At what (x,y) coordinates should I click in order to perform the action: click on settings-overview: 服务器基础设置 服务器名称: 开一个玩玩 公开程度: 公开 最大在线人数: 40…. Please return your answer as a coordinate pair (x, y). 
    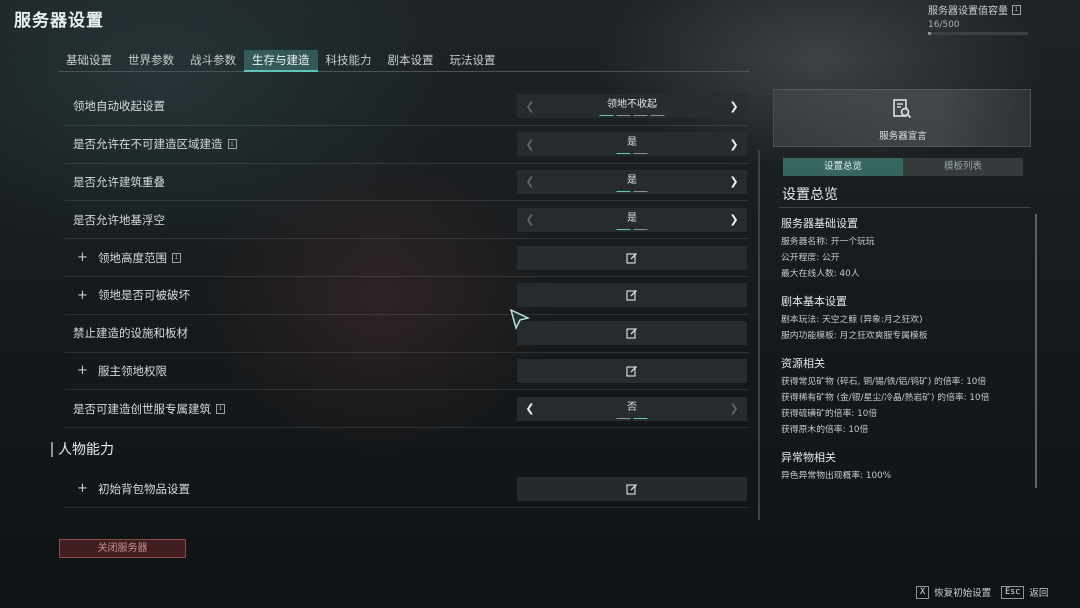
    Looking at the image, I should click on (906, 355).